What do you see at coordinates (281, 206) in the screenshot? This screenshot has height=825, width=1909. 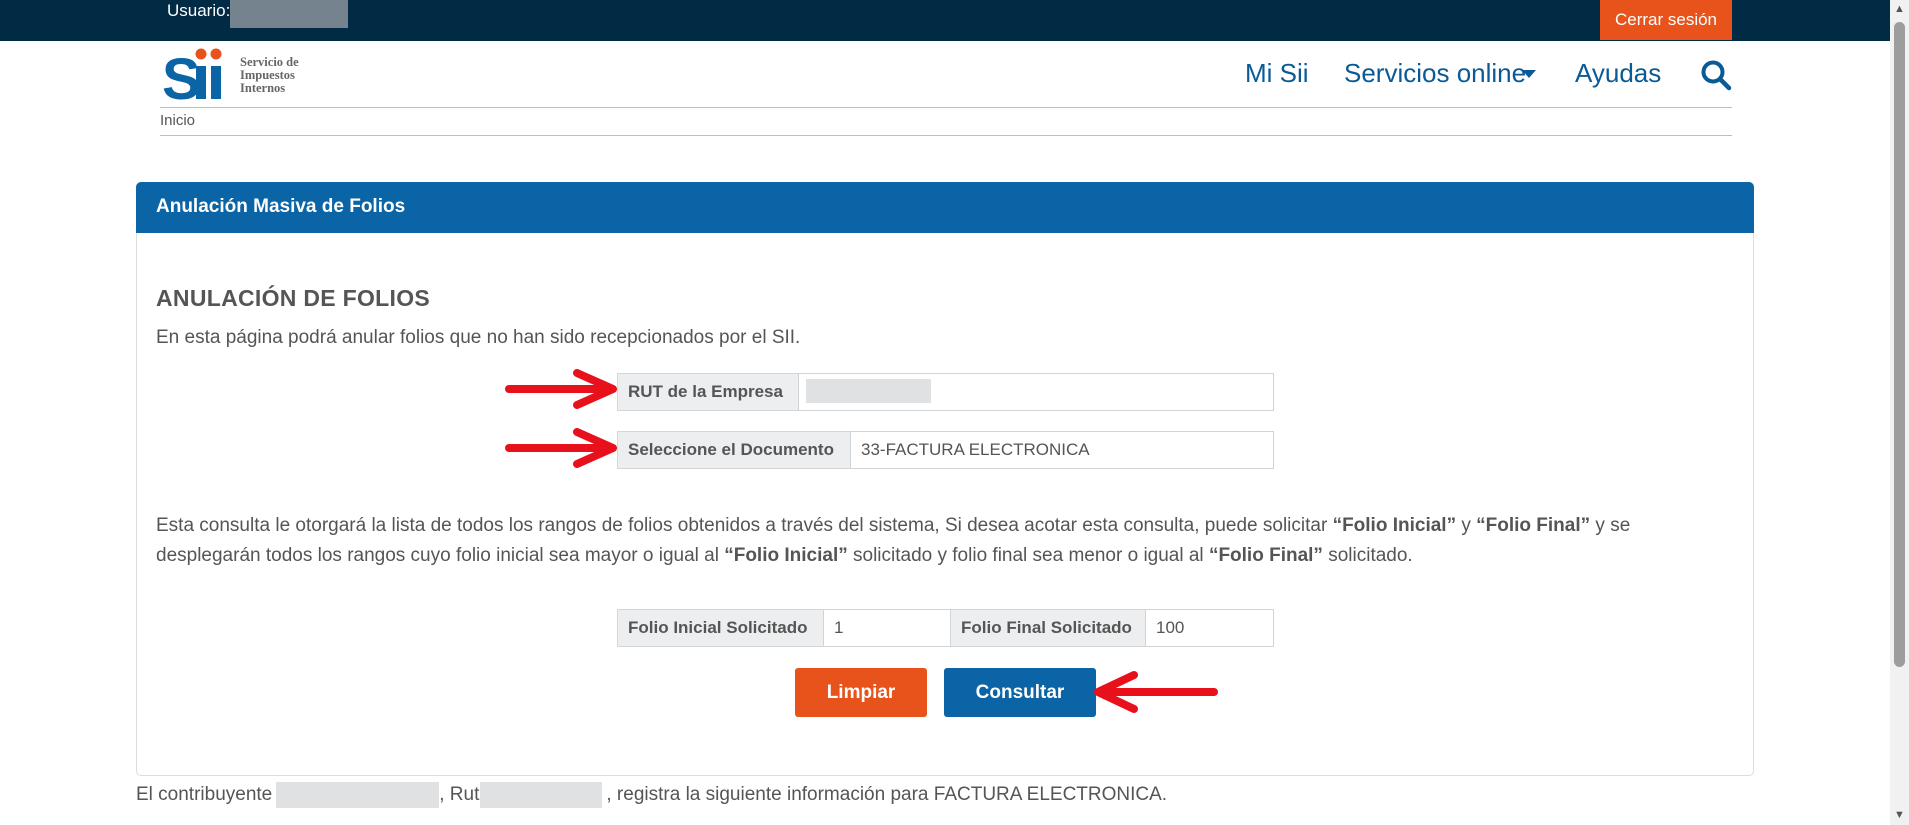 I see `panel-title: Anulación Masiva de Folios` at bounding box center [281, 206].